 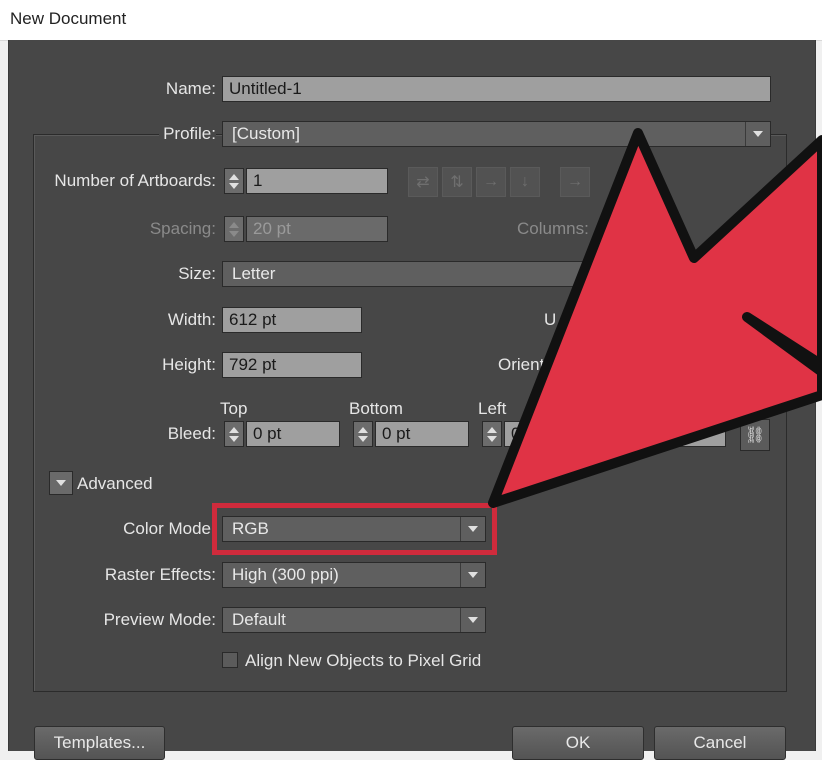 What do you see at coordinates (363, 660) in the screenshot?
I see `align-pixel-grid-label: Align New Objects to Pixel Grid` at bounding box center [363, 660].